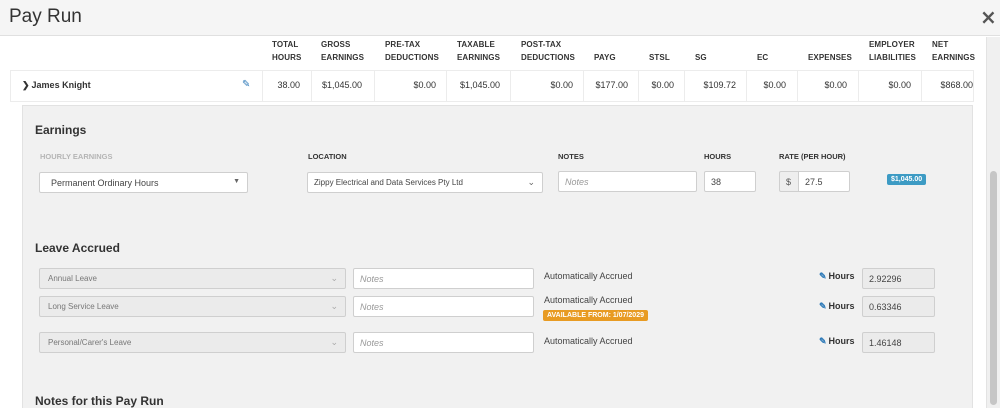  What do you see at coordinates (627, 181) in the screenshot?
I see `earnings-notes-input: Notes` at bounding box center [627, 181].